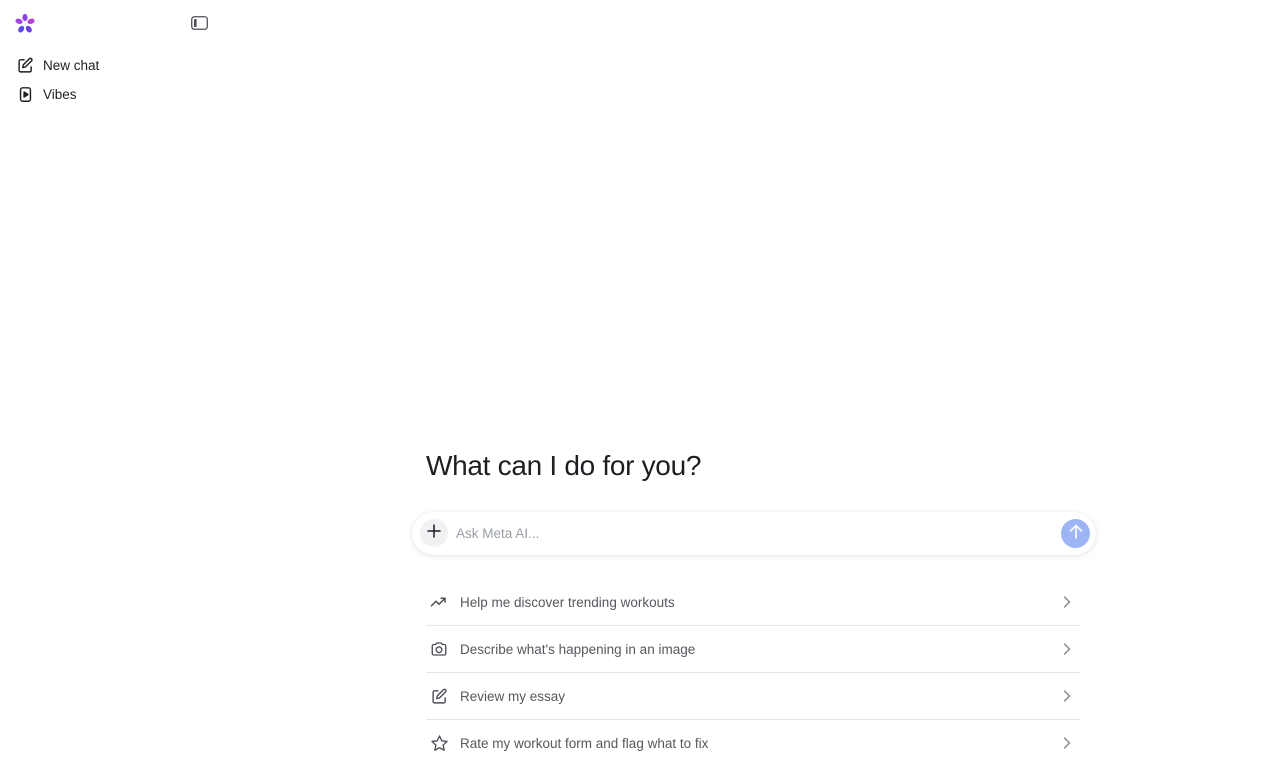  Describe the element at coordinates (439, 649) in the screenshot. I see `camera-icon` at that location.